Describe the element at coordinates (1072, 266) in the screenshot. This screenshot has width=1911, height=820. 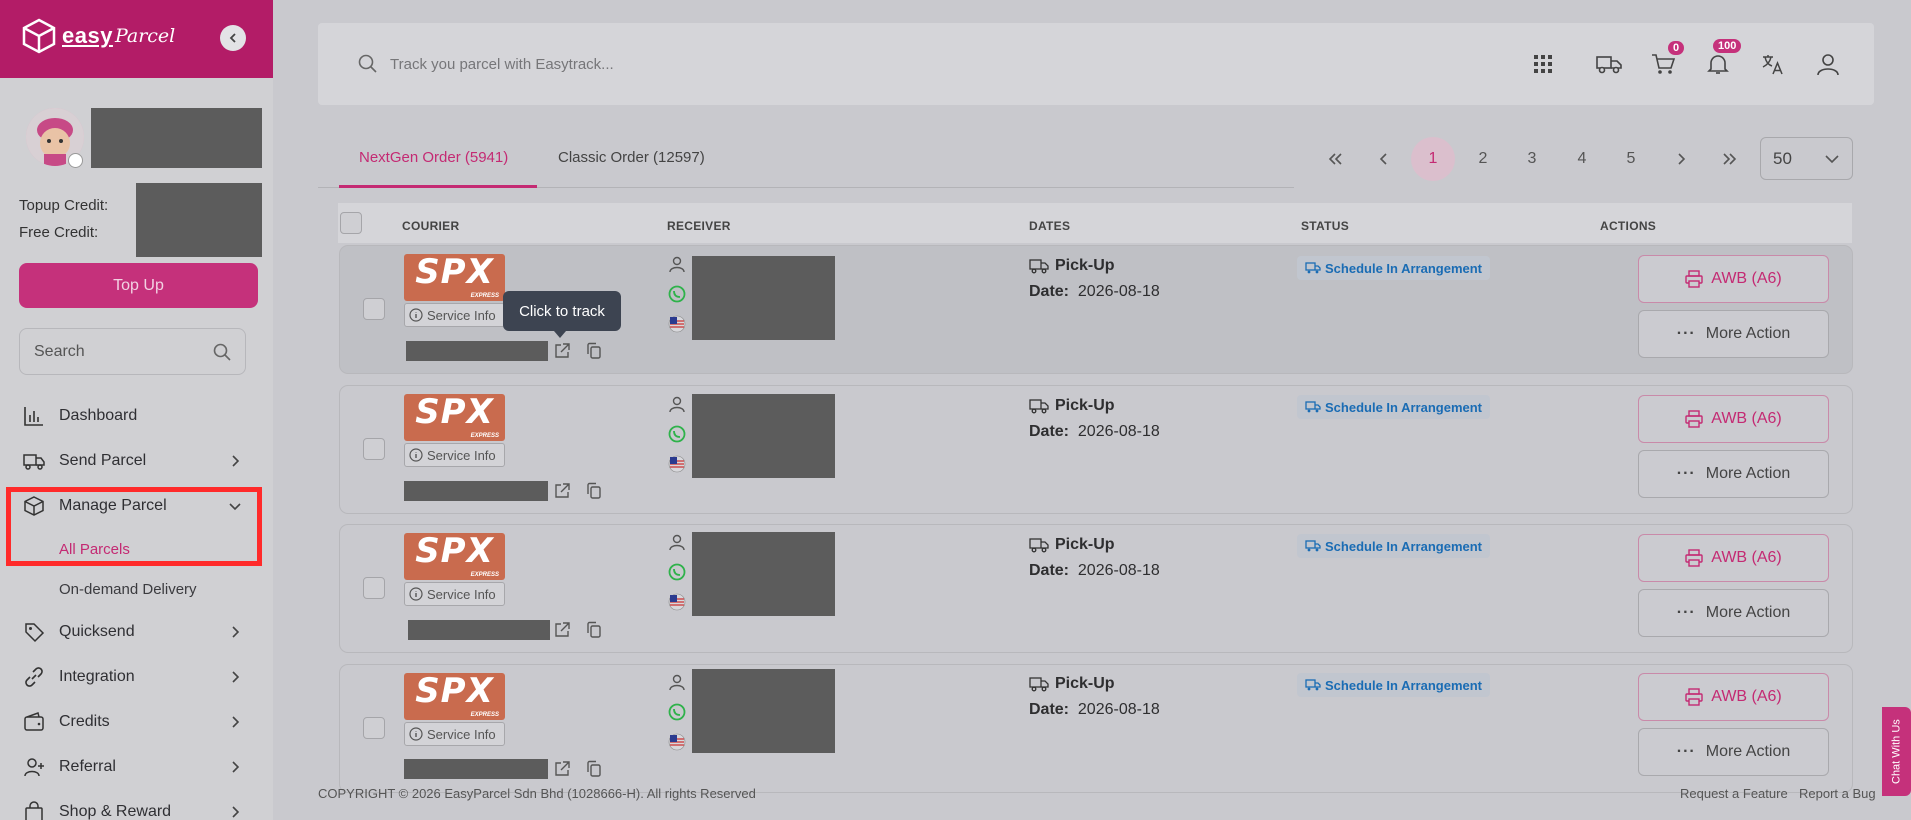
I see `date-type: Pick-Up` at that location.